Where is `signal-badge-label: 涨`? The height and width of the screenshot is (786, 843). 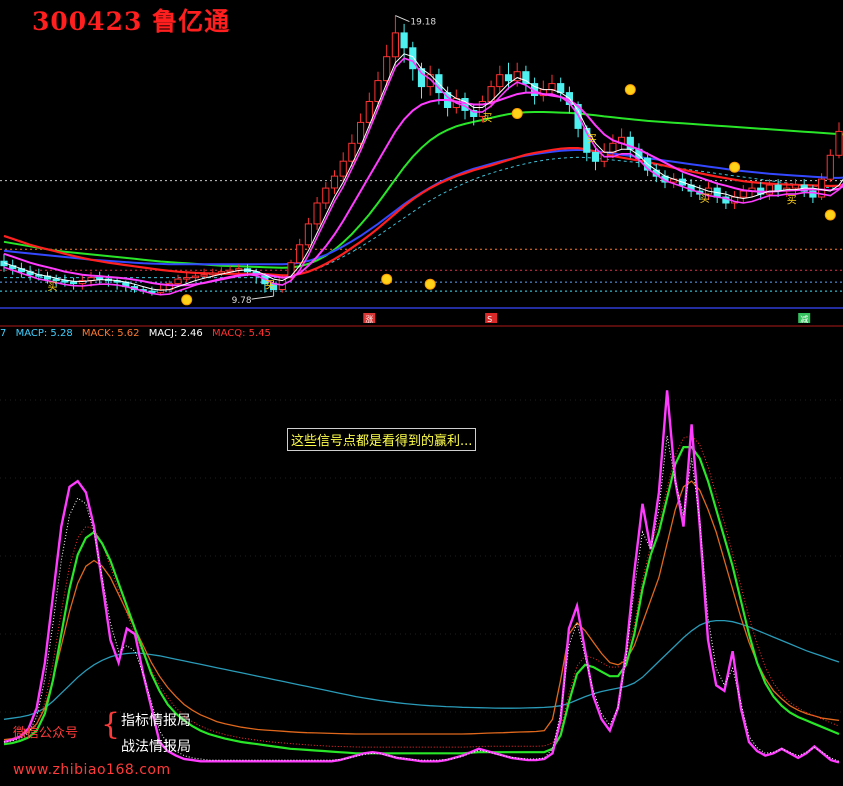 signal-badge-label: 涨 is located at coordinates (369, 319).